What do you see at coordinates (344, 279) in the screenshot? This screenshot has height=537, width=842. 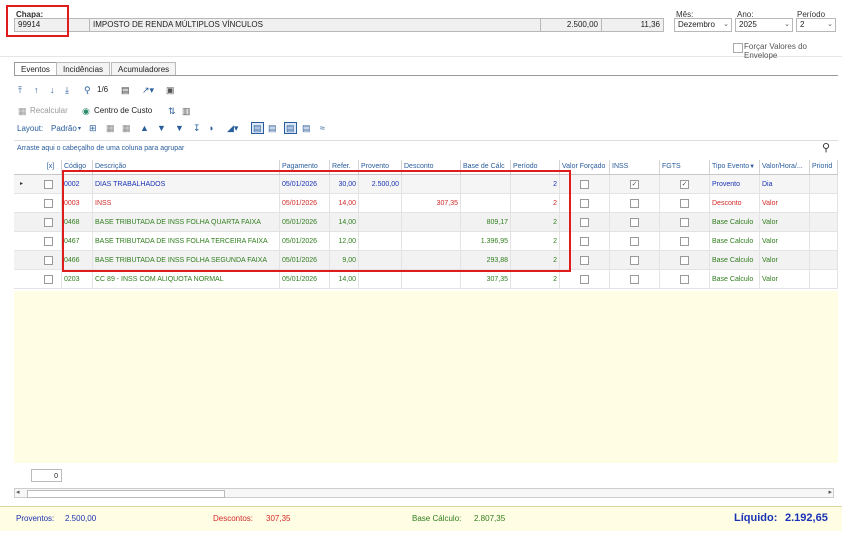 I see `cell-refer: 14,00` at bounding box center [344, 279].